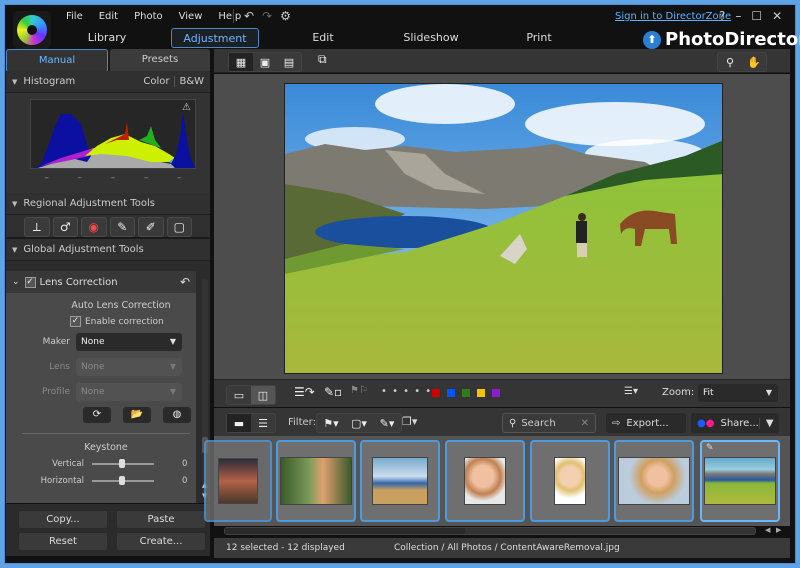  I want to click on thumbnail-beach-couple, so click(400, 481).